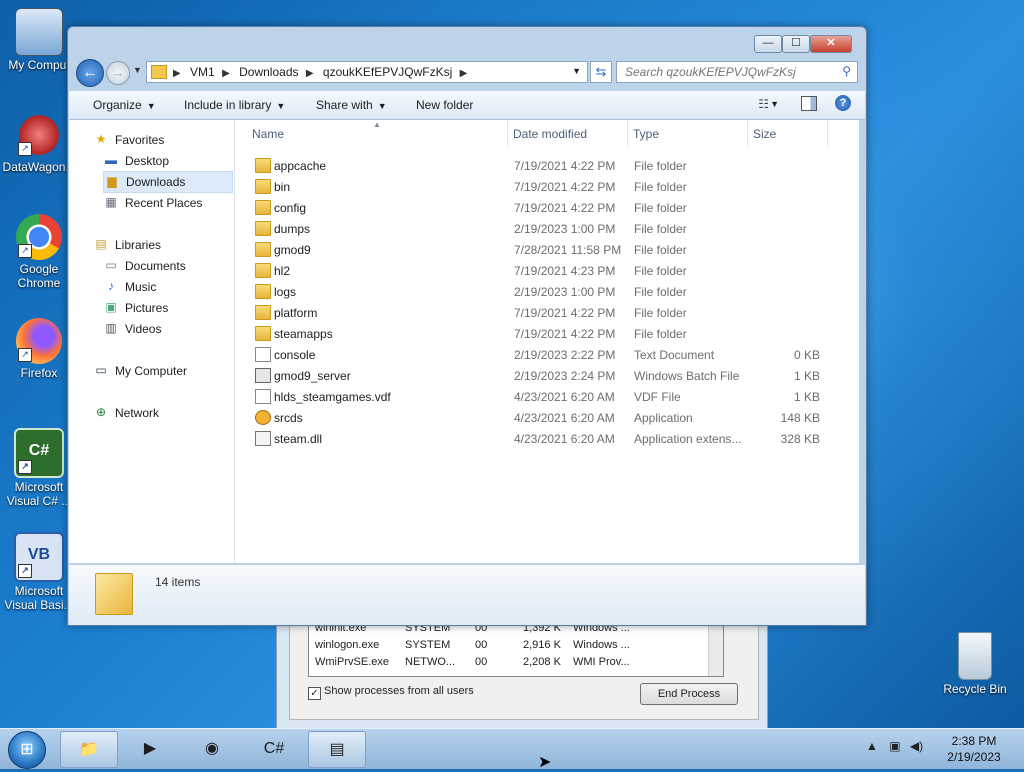  I want to click on show-hidden-icons-icon: ▲, so click(872, 746).